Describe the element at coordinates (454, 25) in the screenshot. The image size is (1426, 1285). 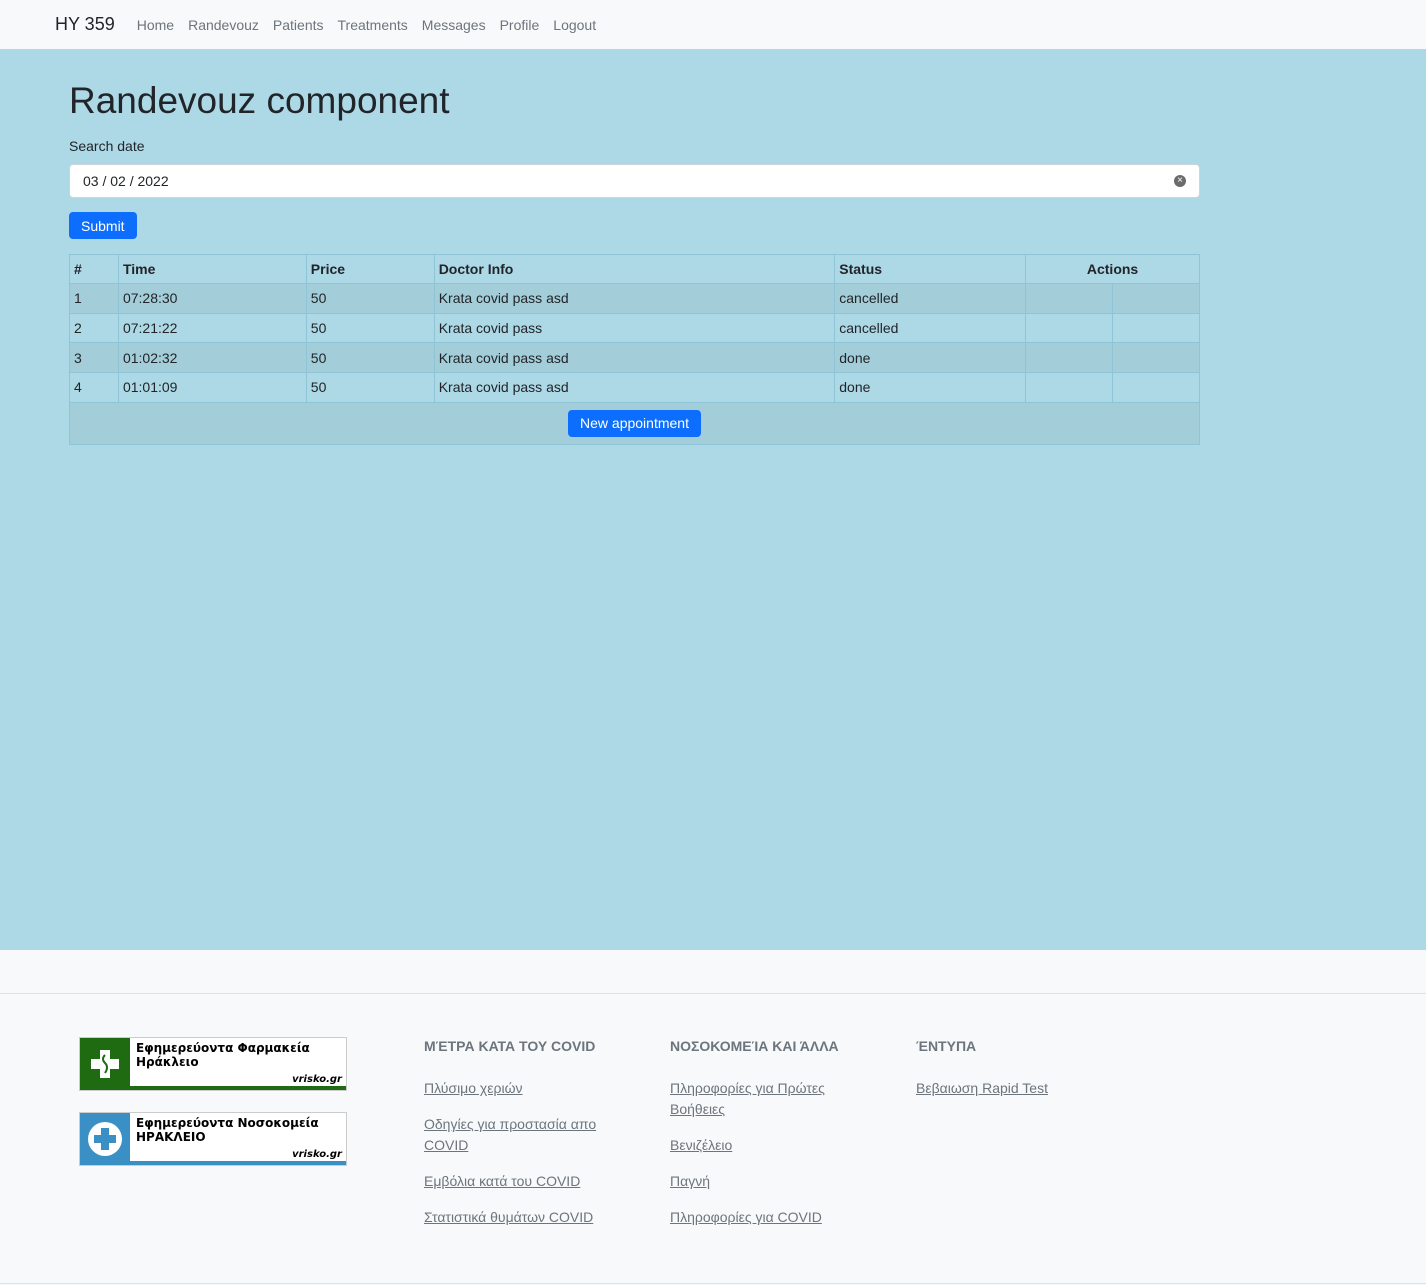
I see `nav-messages: Messages` at that location.